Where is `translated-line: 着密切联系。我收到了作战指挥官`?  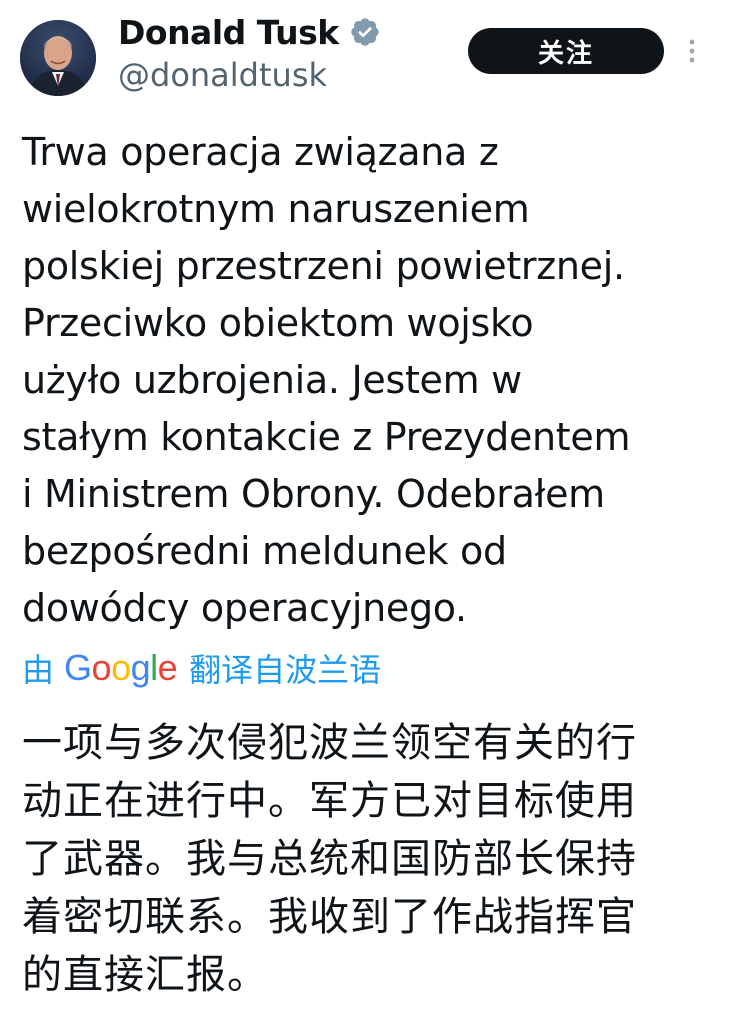
translated-line: 着密切联系。我收到了作战指挥官 is located at coordinates (329, 917).